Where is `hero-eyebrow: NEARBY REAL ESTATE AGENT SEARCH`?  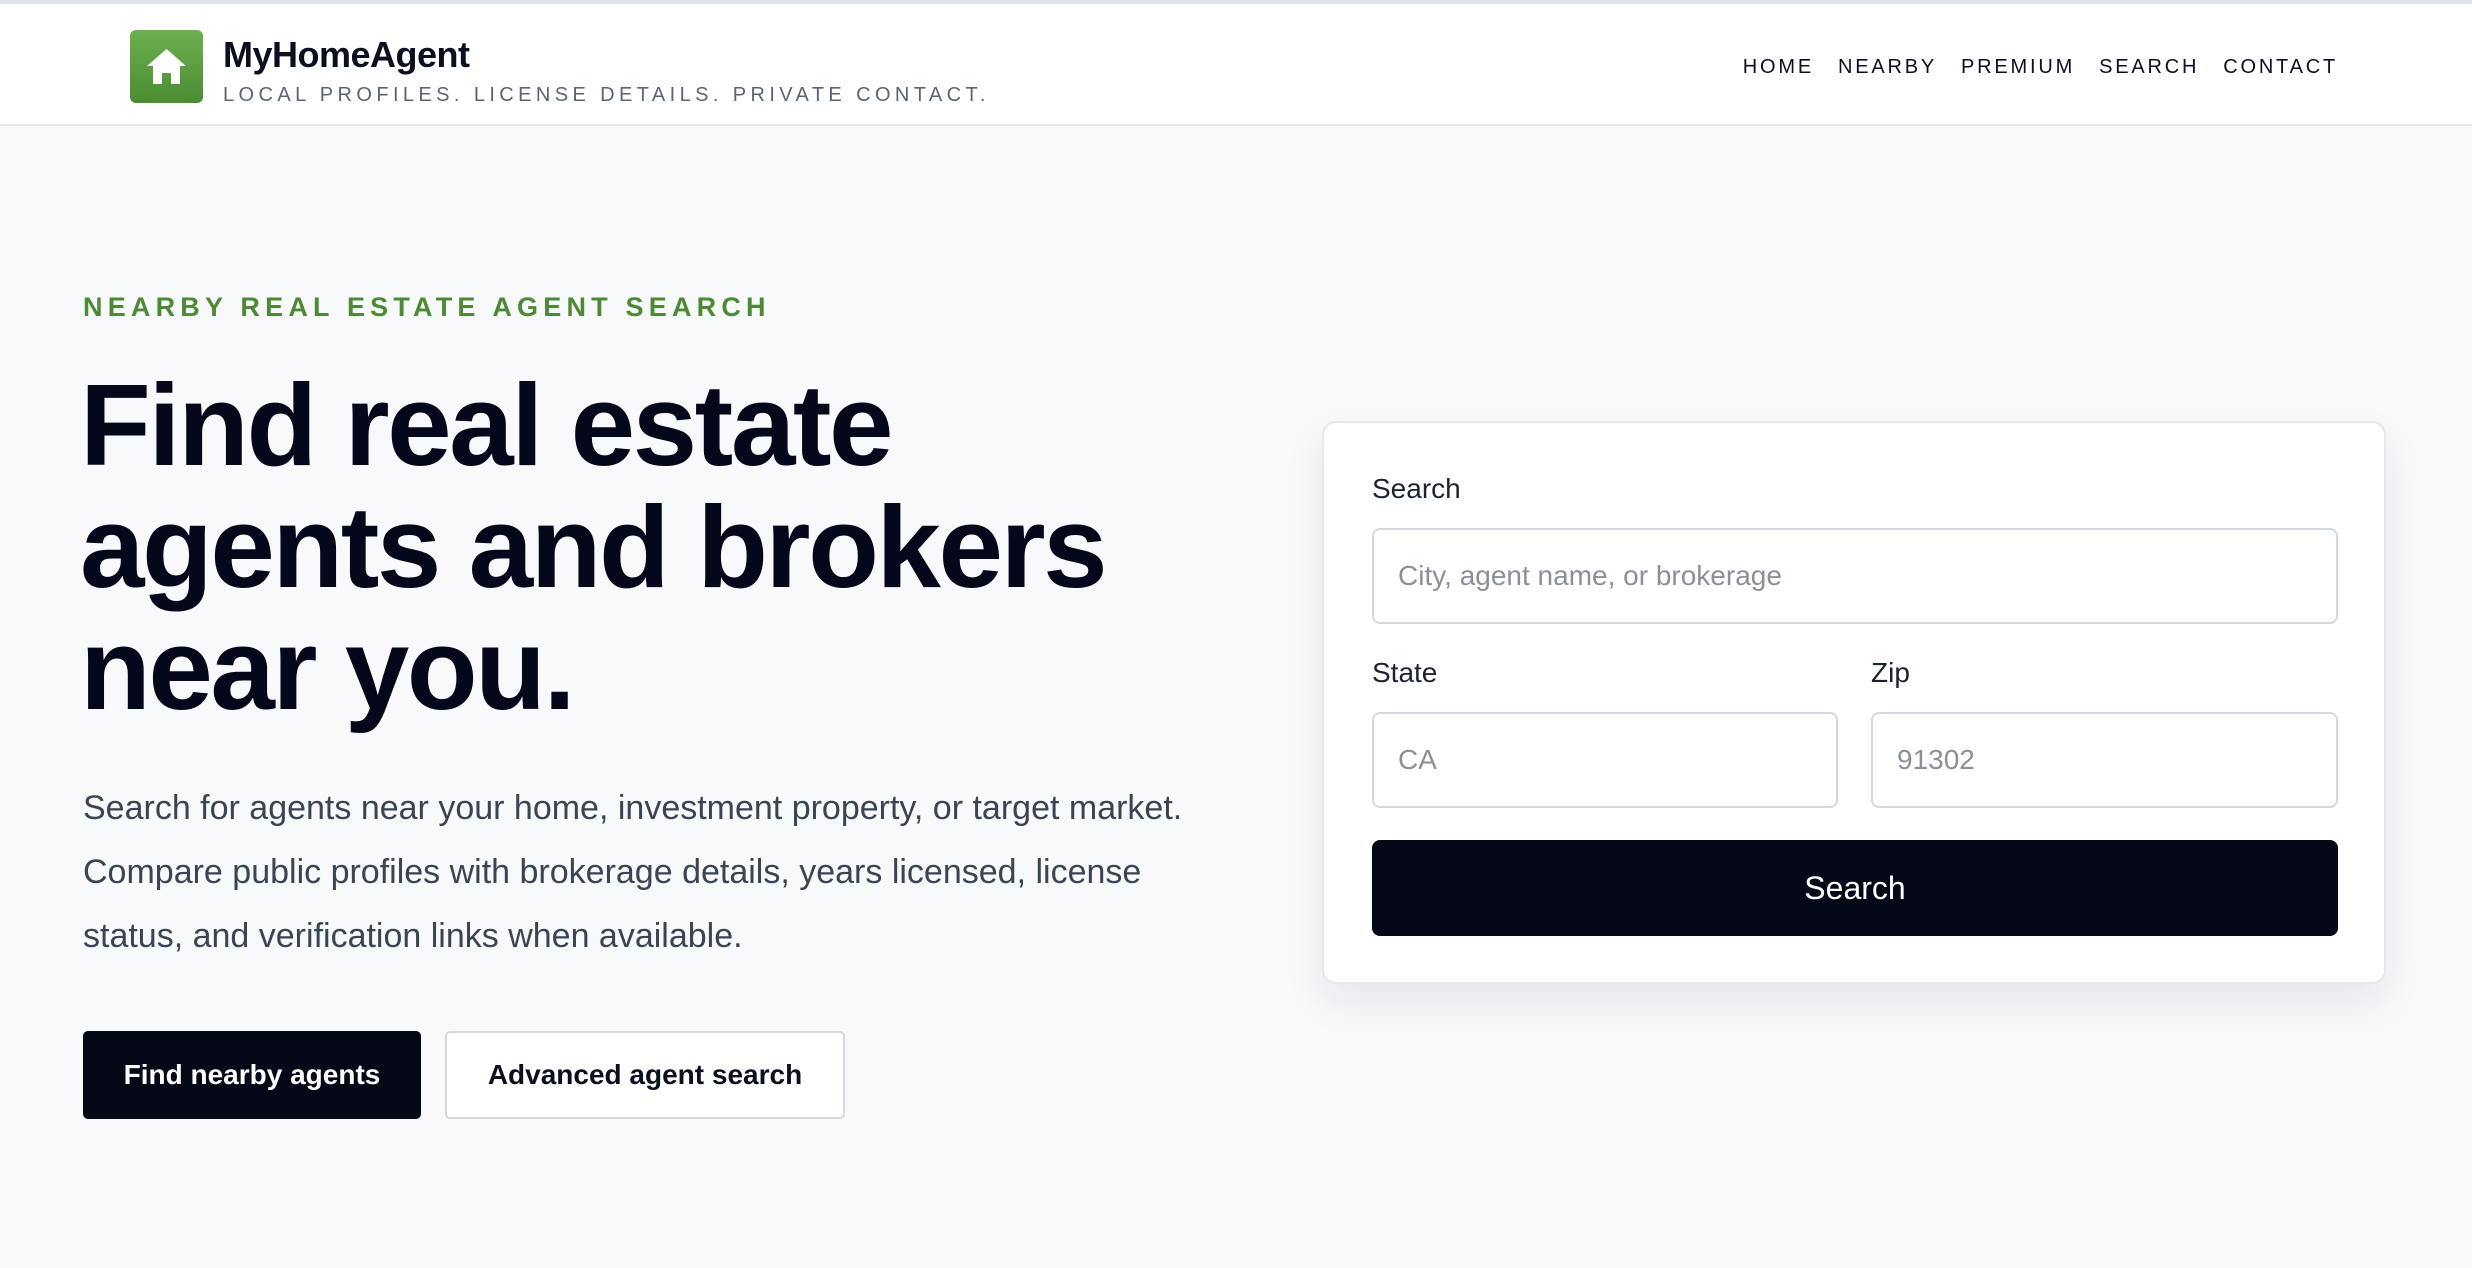 hero-eyebrow: NEARBY REAL ESTATE AGENT SEARCH is located at coordinates (427, 307).